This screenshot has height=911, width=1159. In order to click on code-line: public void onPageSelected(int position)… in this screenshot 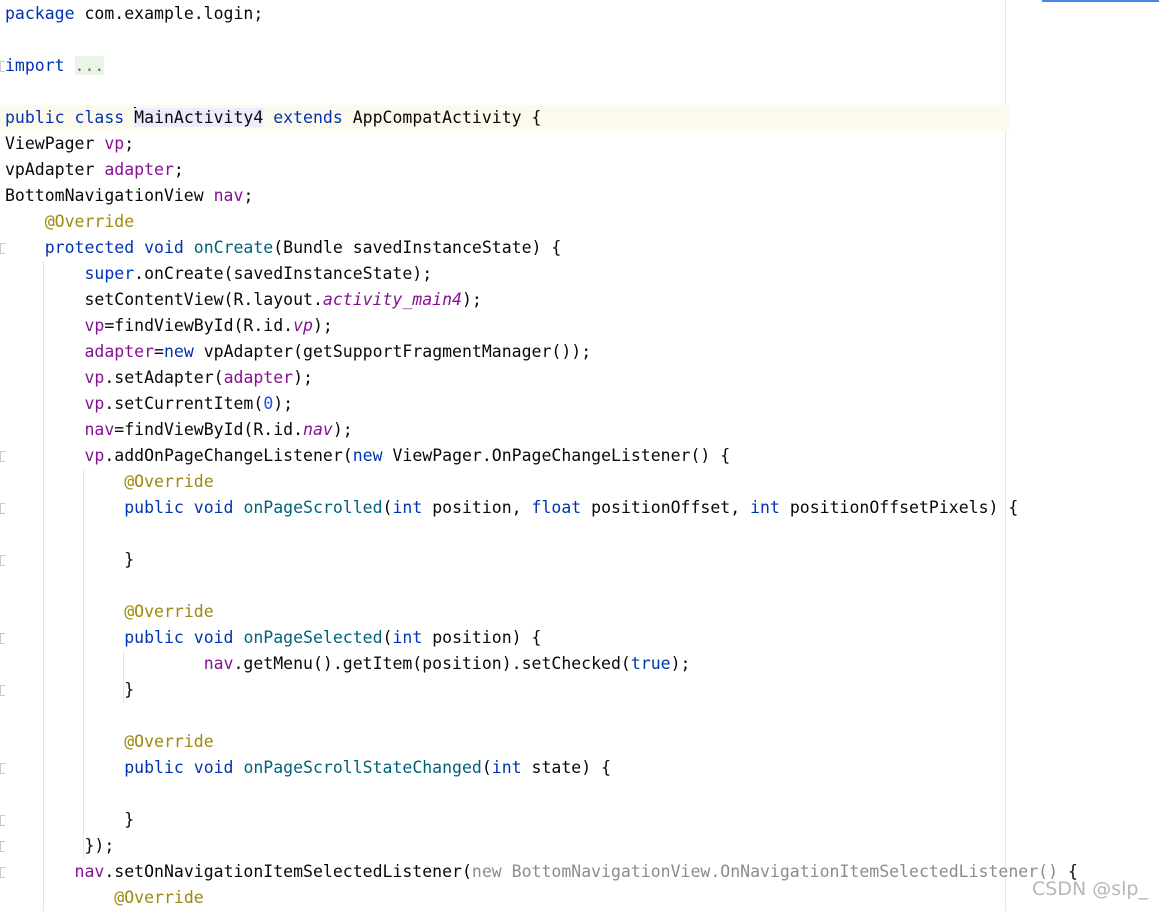, I will do `click(270, 638)`.